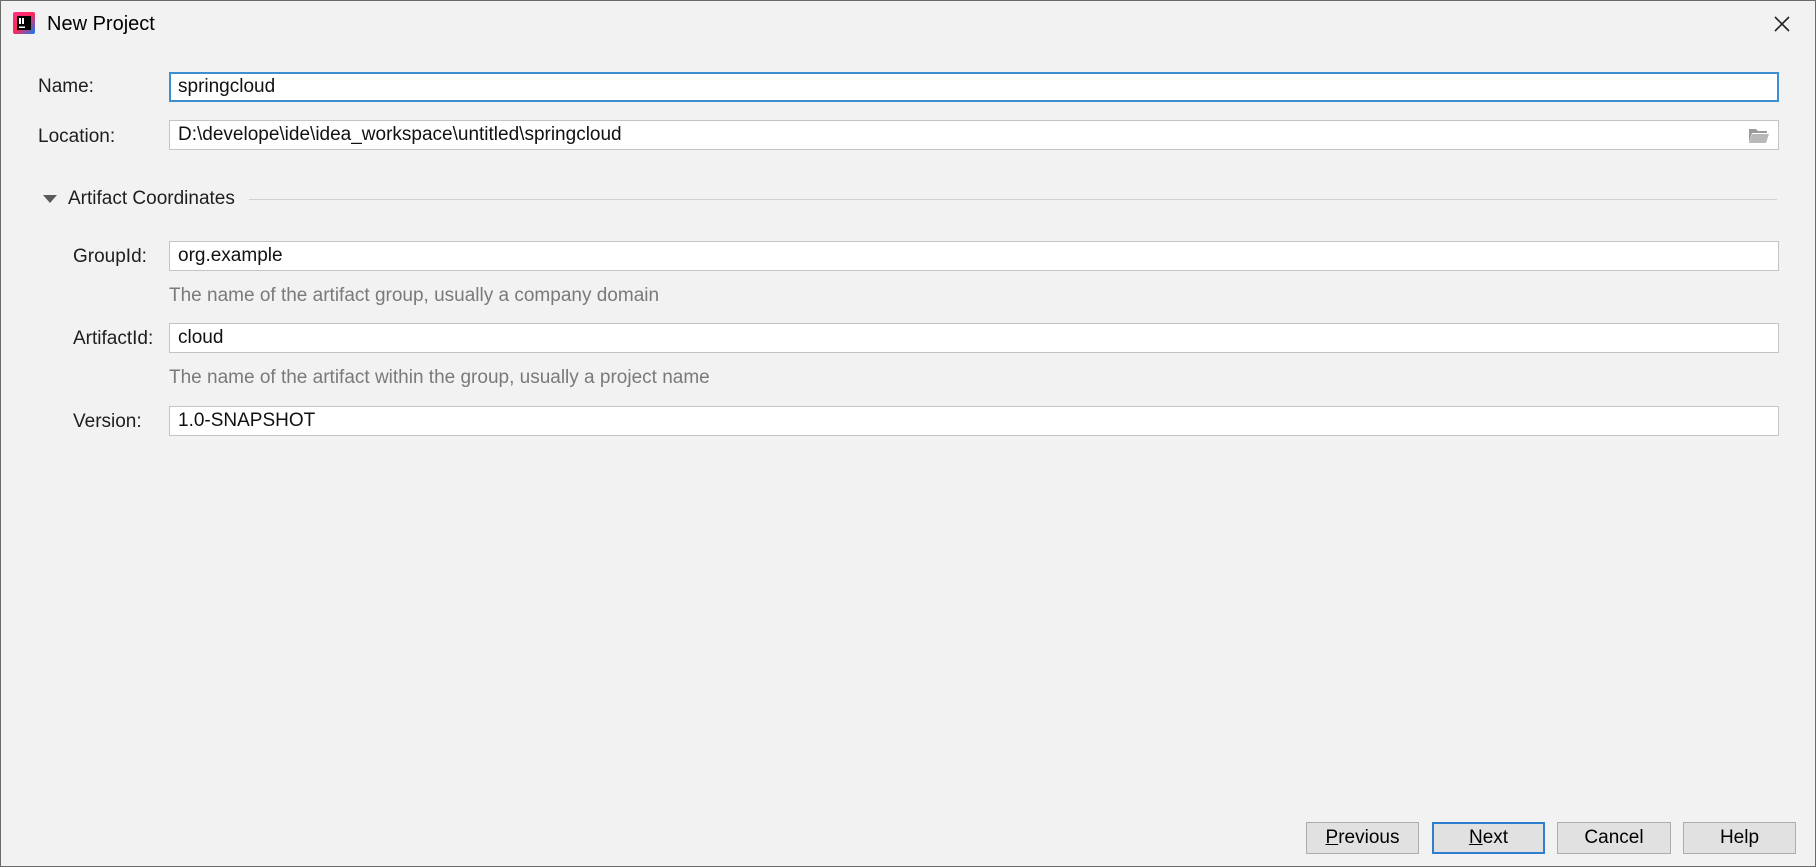 The height and width of the screenshot is (867, 1816). Describe the element at coordinates (1759, 135) in the screenshot. I see `folder-icon` at that location.